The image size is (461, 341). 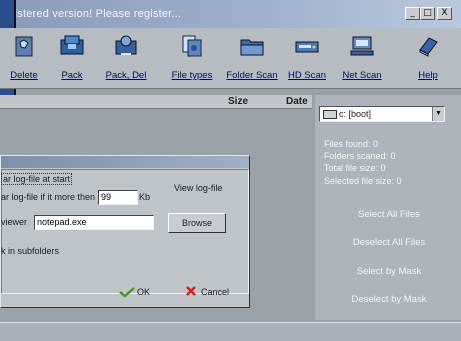 I want to click on clear-log-if-more-label: ar log-file if it more then, so click(x=48, y=197).